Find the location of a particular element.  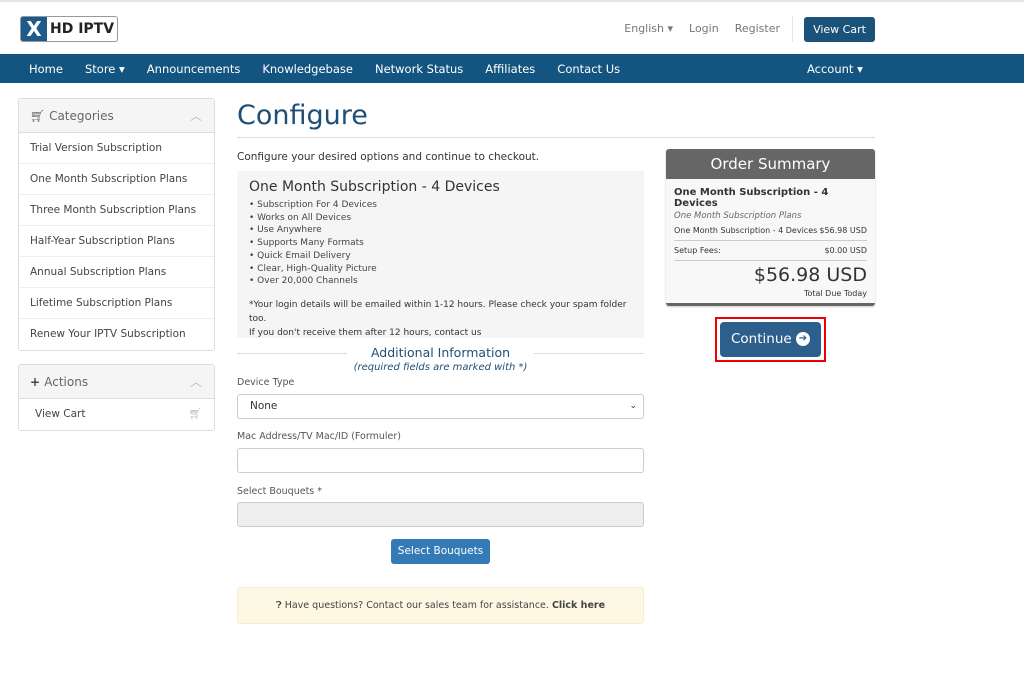

total-label: Total Due Today is located at coordinates (835, 293).